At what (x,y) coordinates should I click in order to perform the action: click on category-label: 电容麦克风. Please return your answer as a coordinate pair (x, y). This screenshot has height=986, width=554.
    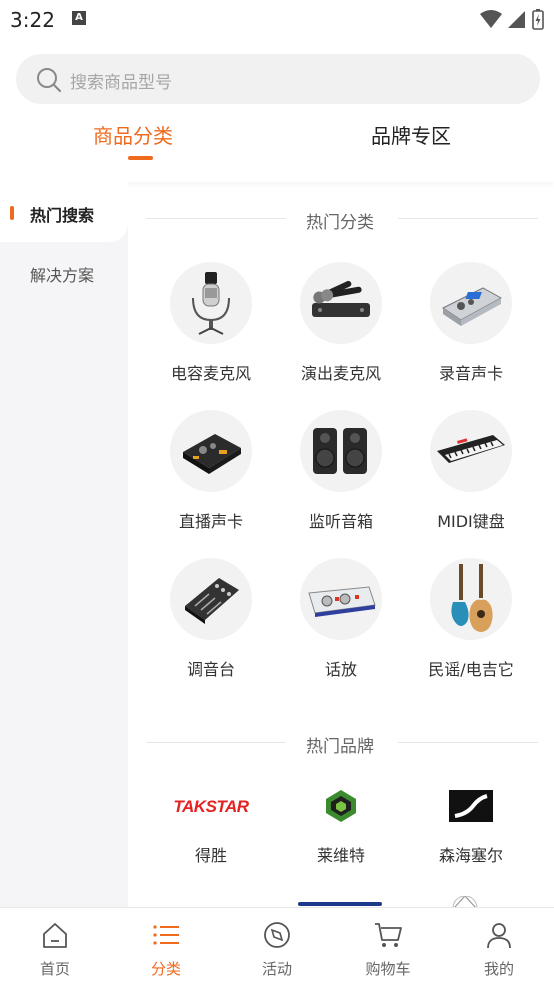
    Looking at the image, I should click on (210, 373).